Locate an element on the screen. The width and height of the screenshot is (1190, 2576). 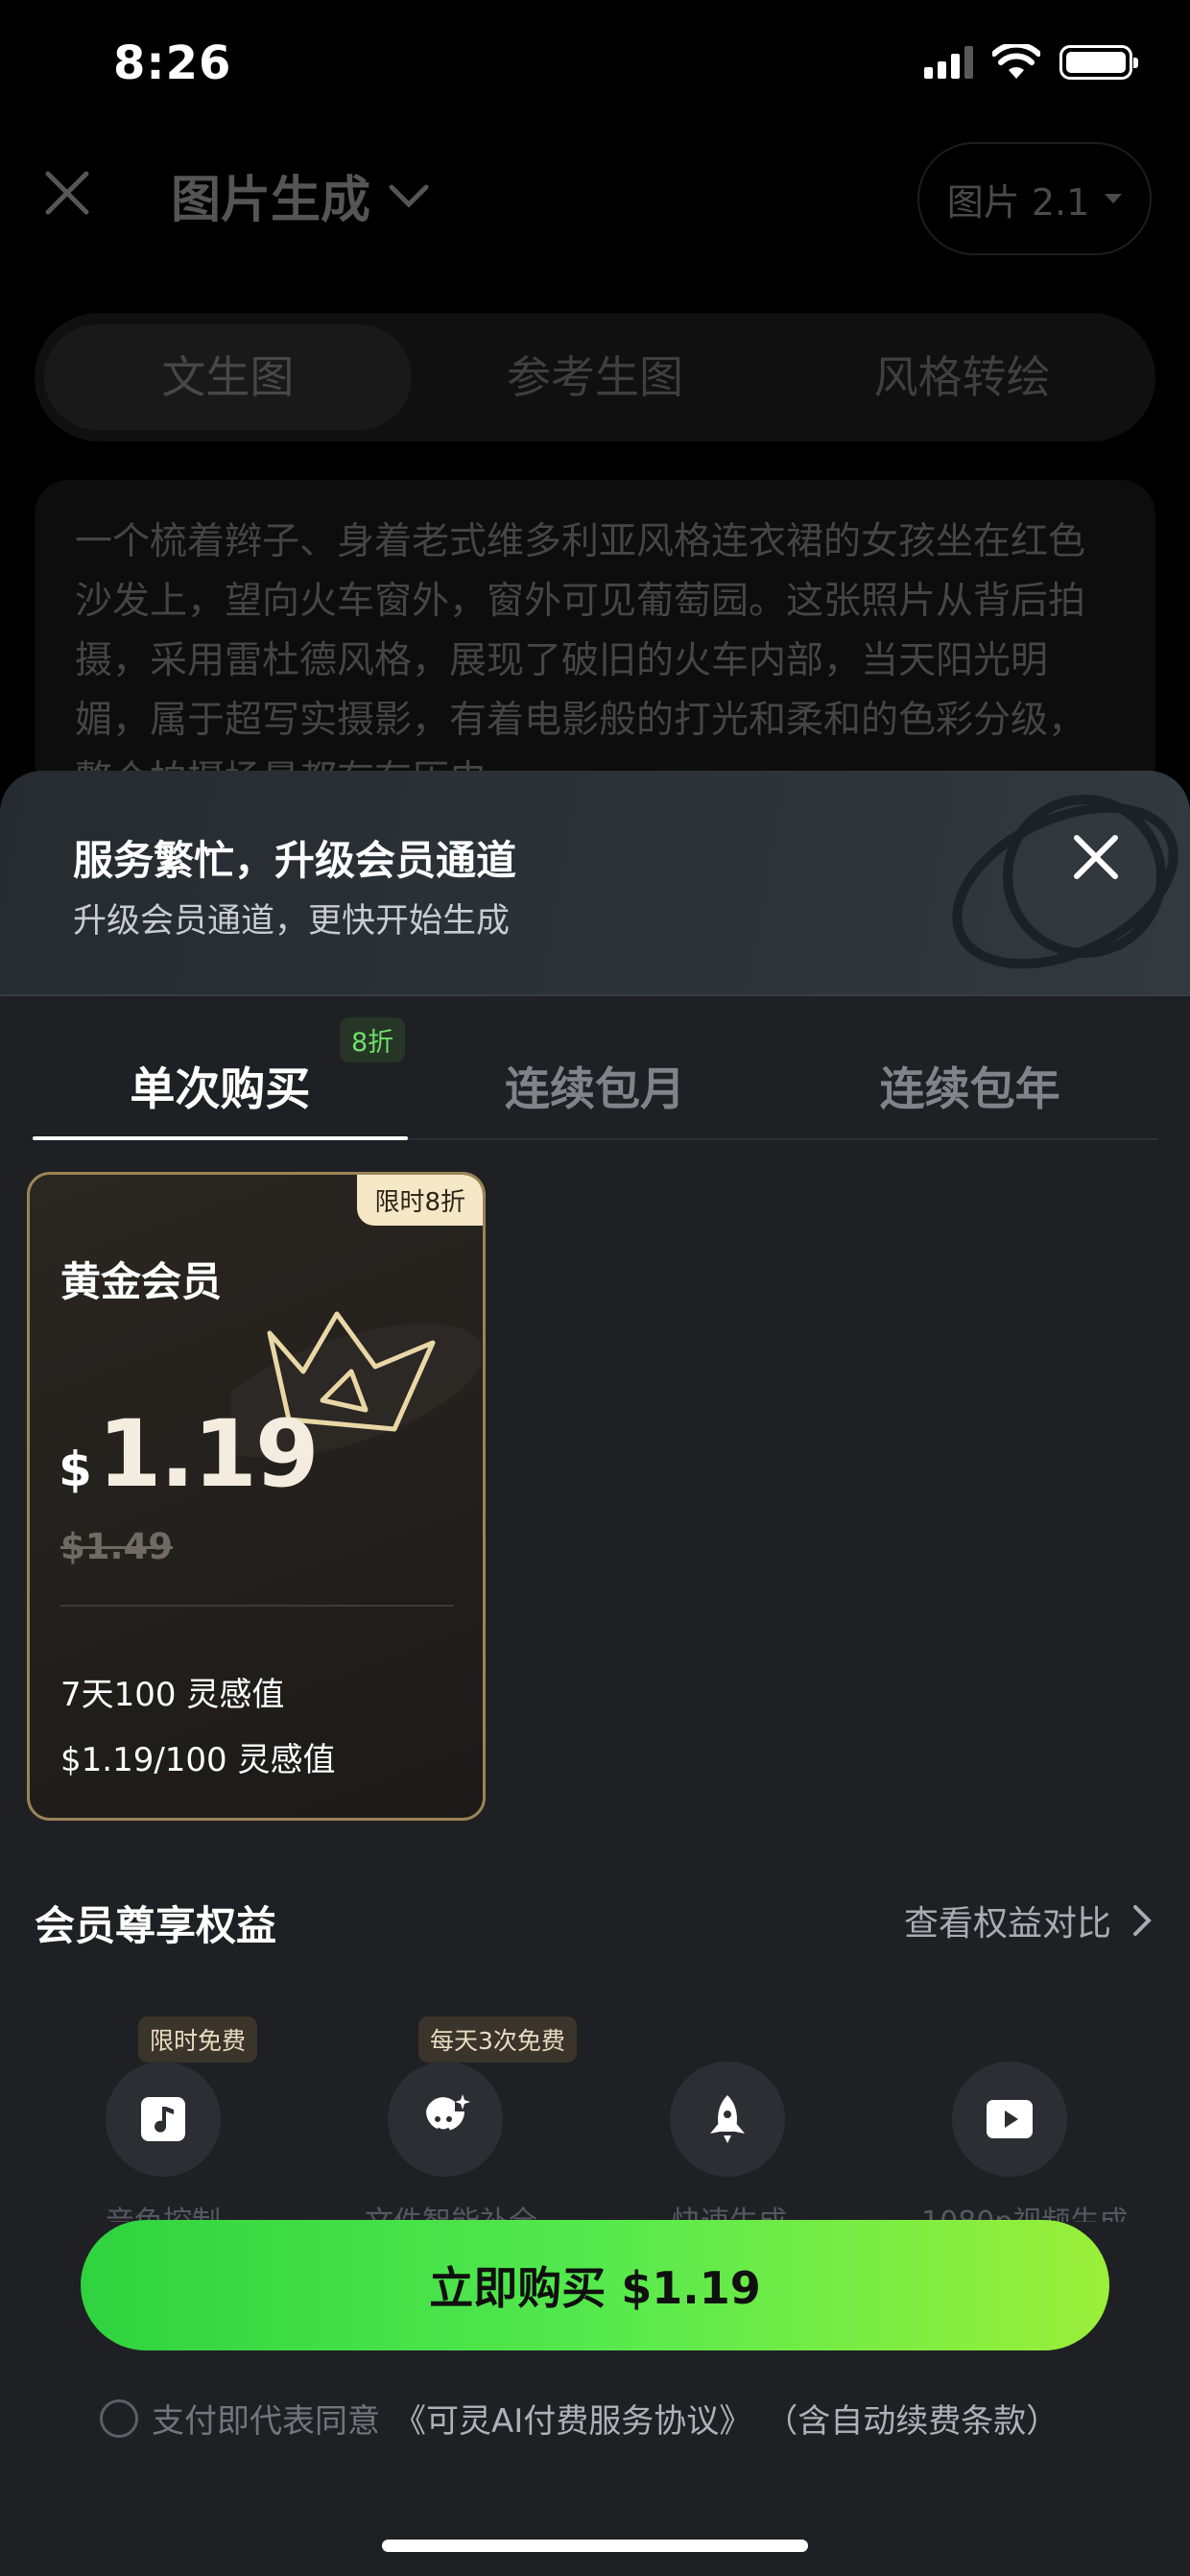
original-price: $1.49 is located at coordinates (117, 1546).